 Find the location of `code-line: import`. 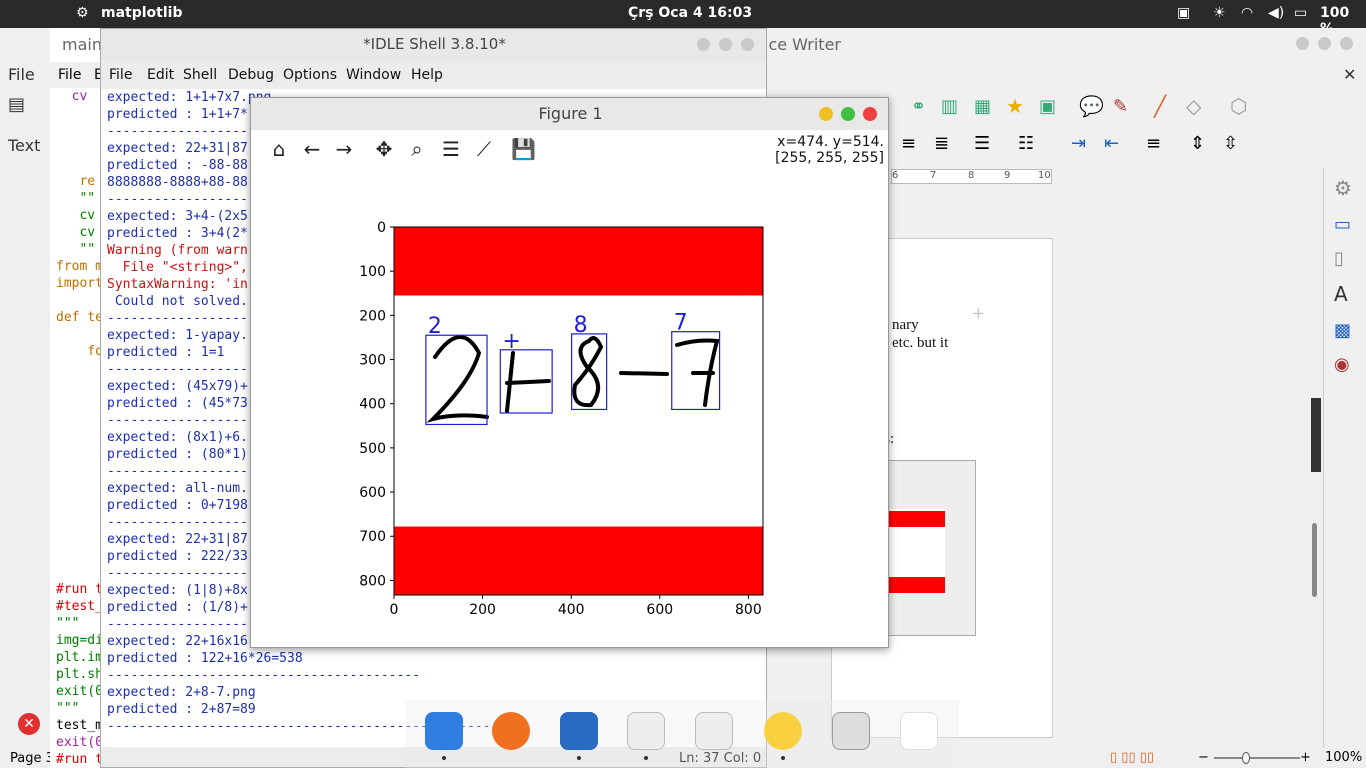

code-line: import is located at coordinates (79, 283).